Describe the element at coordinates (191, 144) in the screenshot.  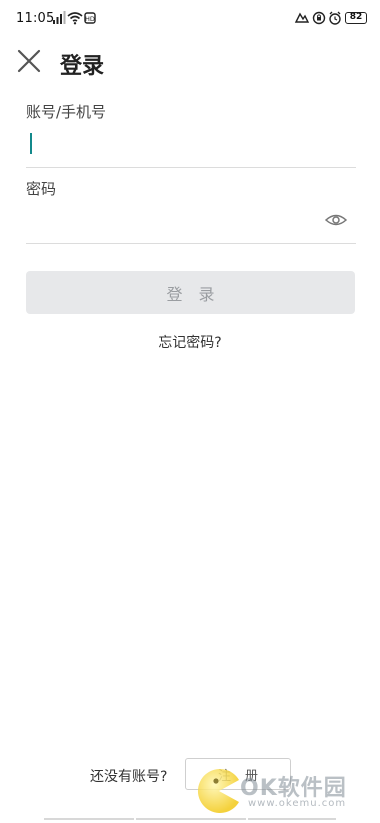
I see `account-input` at that location.